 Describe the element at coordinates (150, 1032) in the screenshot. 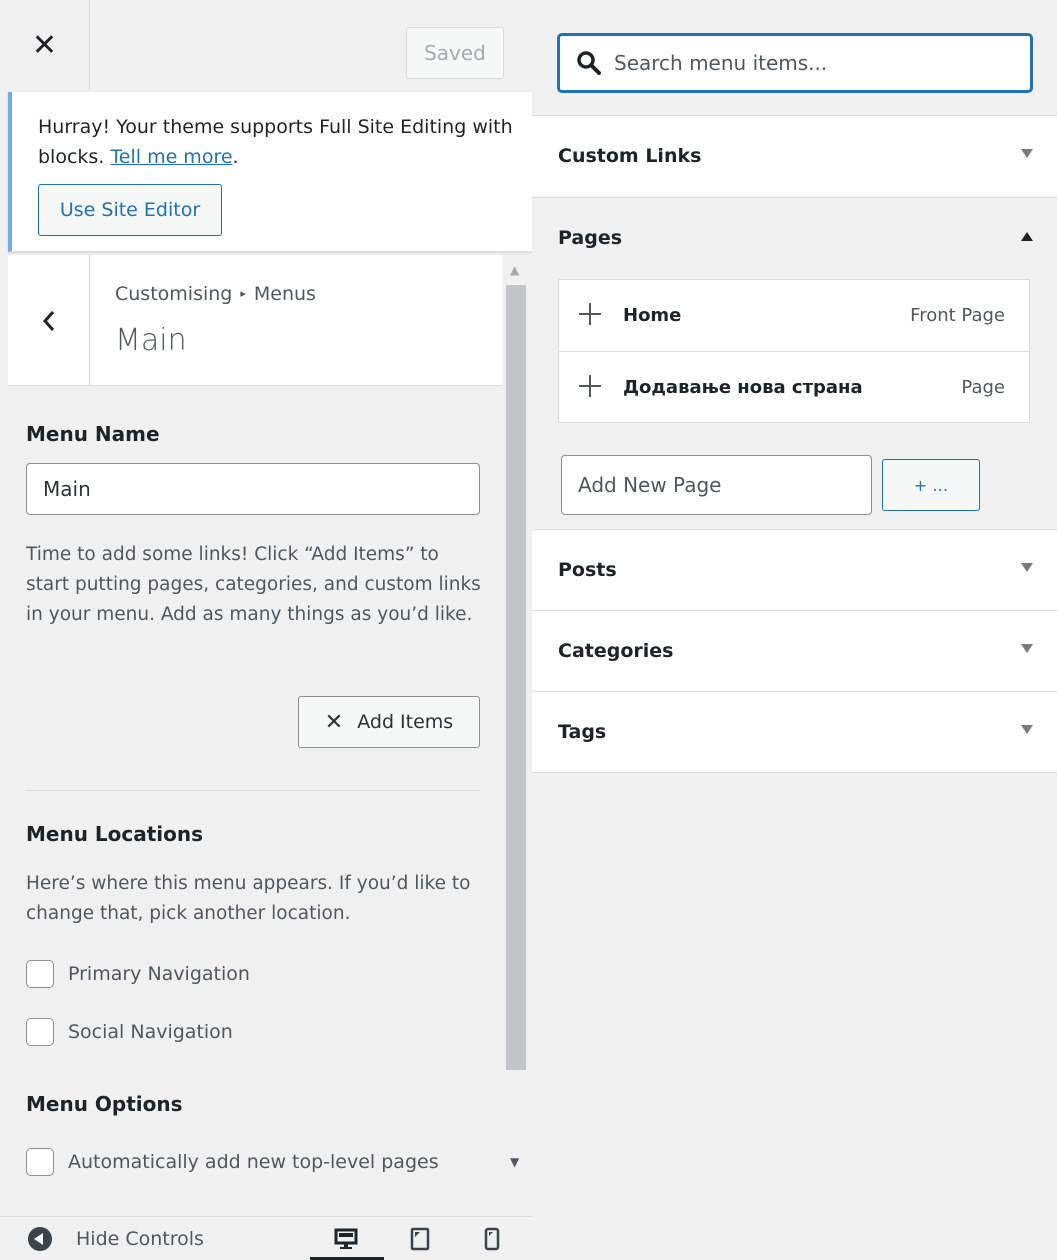

I see `checkbox-label: Social Navigation` at that location.